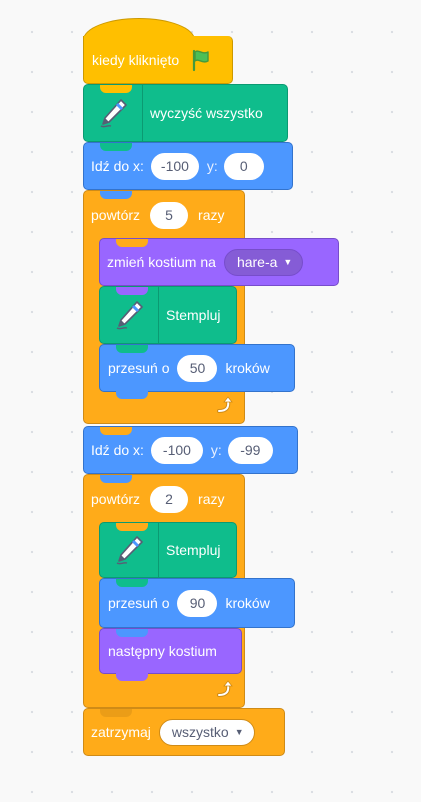 Image resolution: width=421 pixels, height=802 pixels. Describe the element at coordinates (169, 215) in the screenshot. I see `repeat-count-input: 5` at that location.